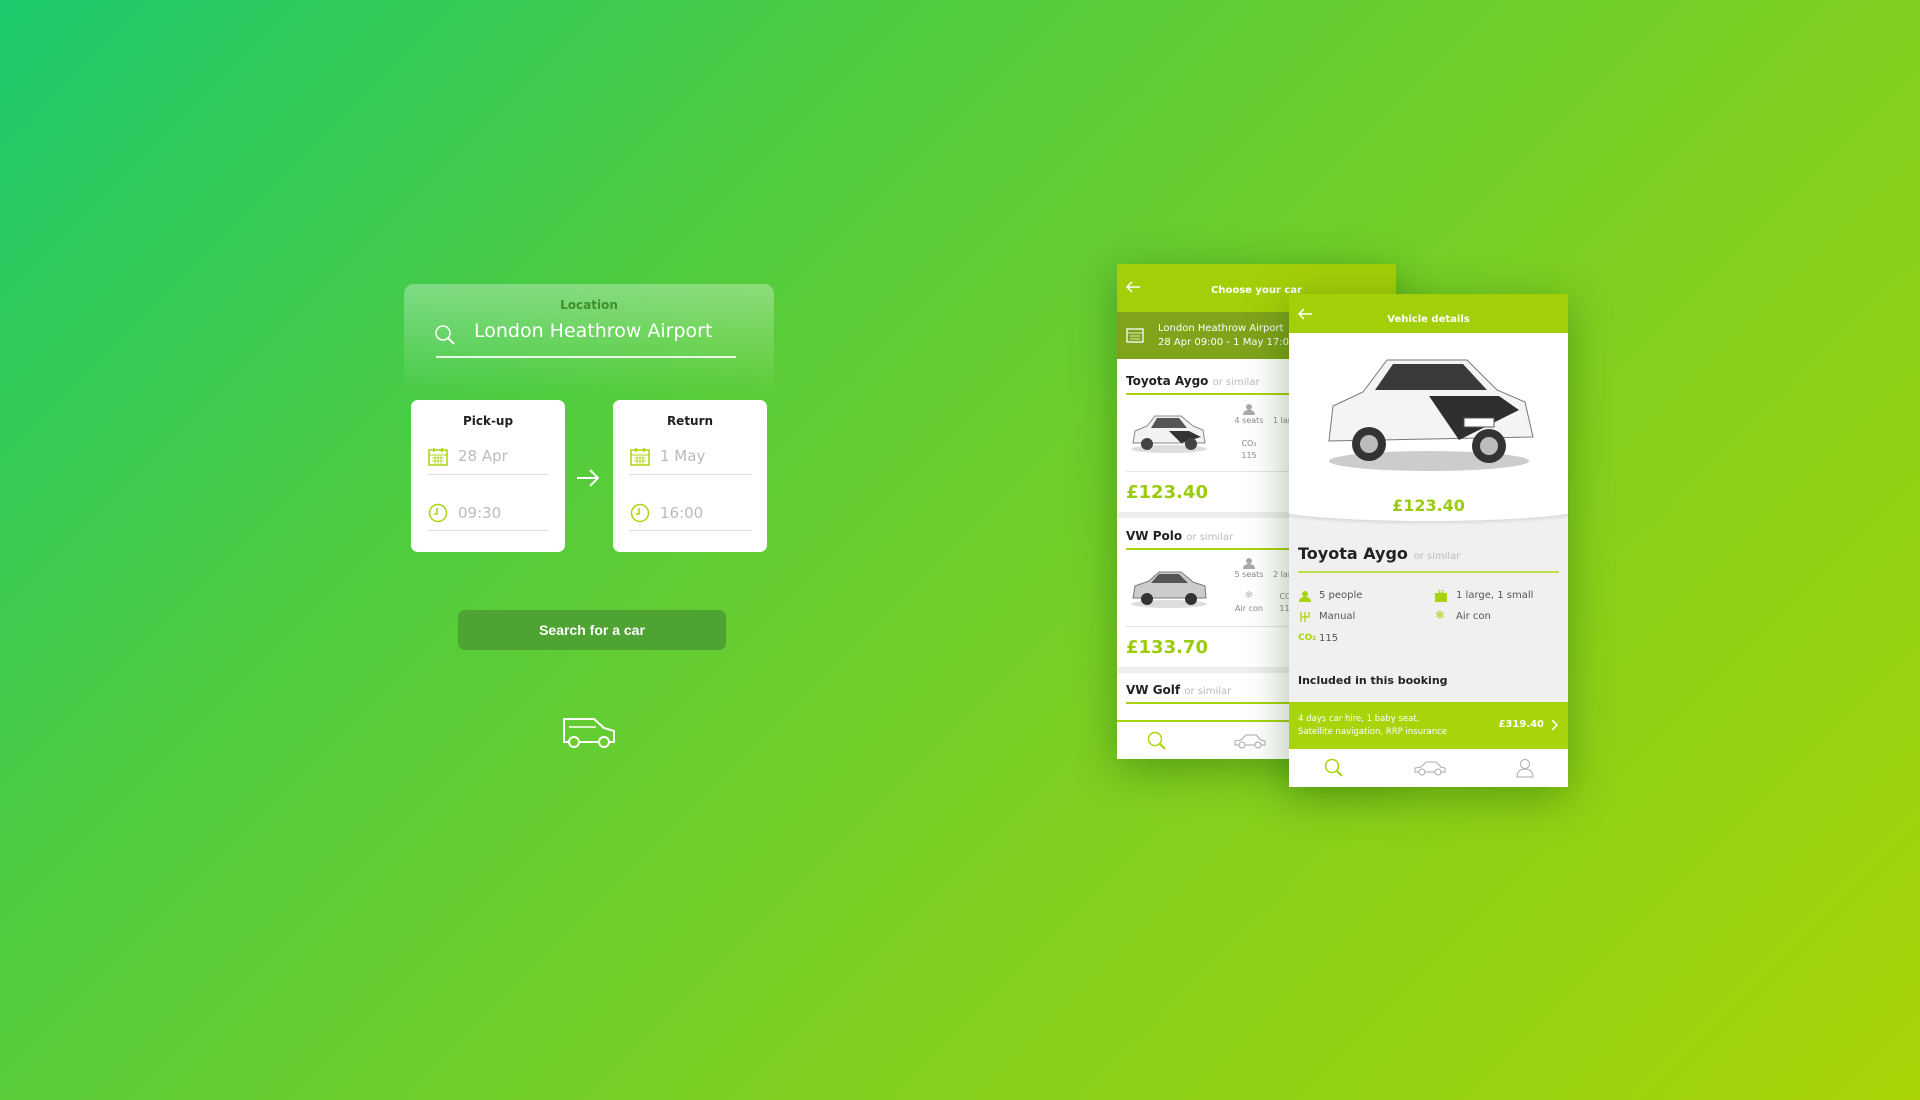 This screenshot has height=1100, width=1920. Describe the element at coordinates (682, 456) in the screenshot. I see `return-date-input: 1 May` at that location.